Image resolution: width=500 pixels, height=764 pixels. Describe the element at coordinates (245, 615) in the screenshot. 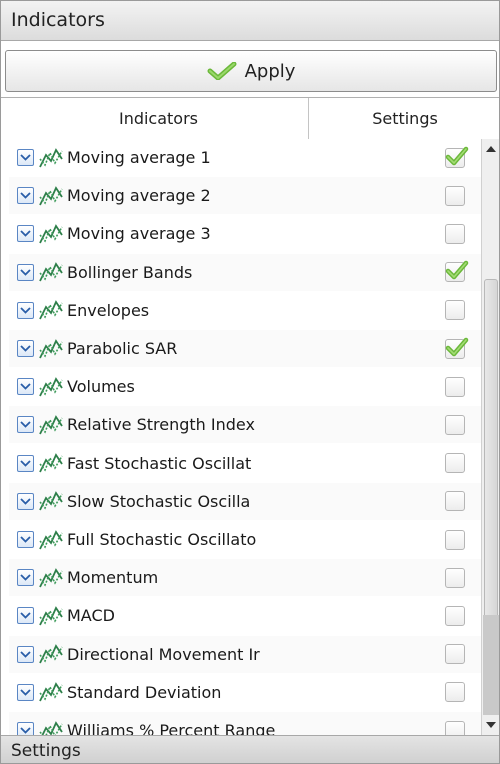

I see `indicator-row: MACD` at that location.